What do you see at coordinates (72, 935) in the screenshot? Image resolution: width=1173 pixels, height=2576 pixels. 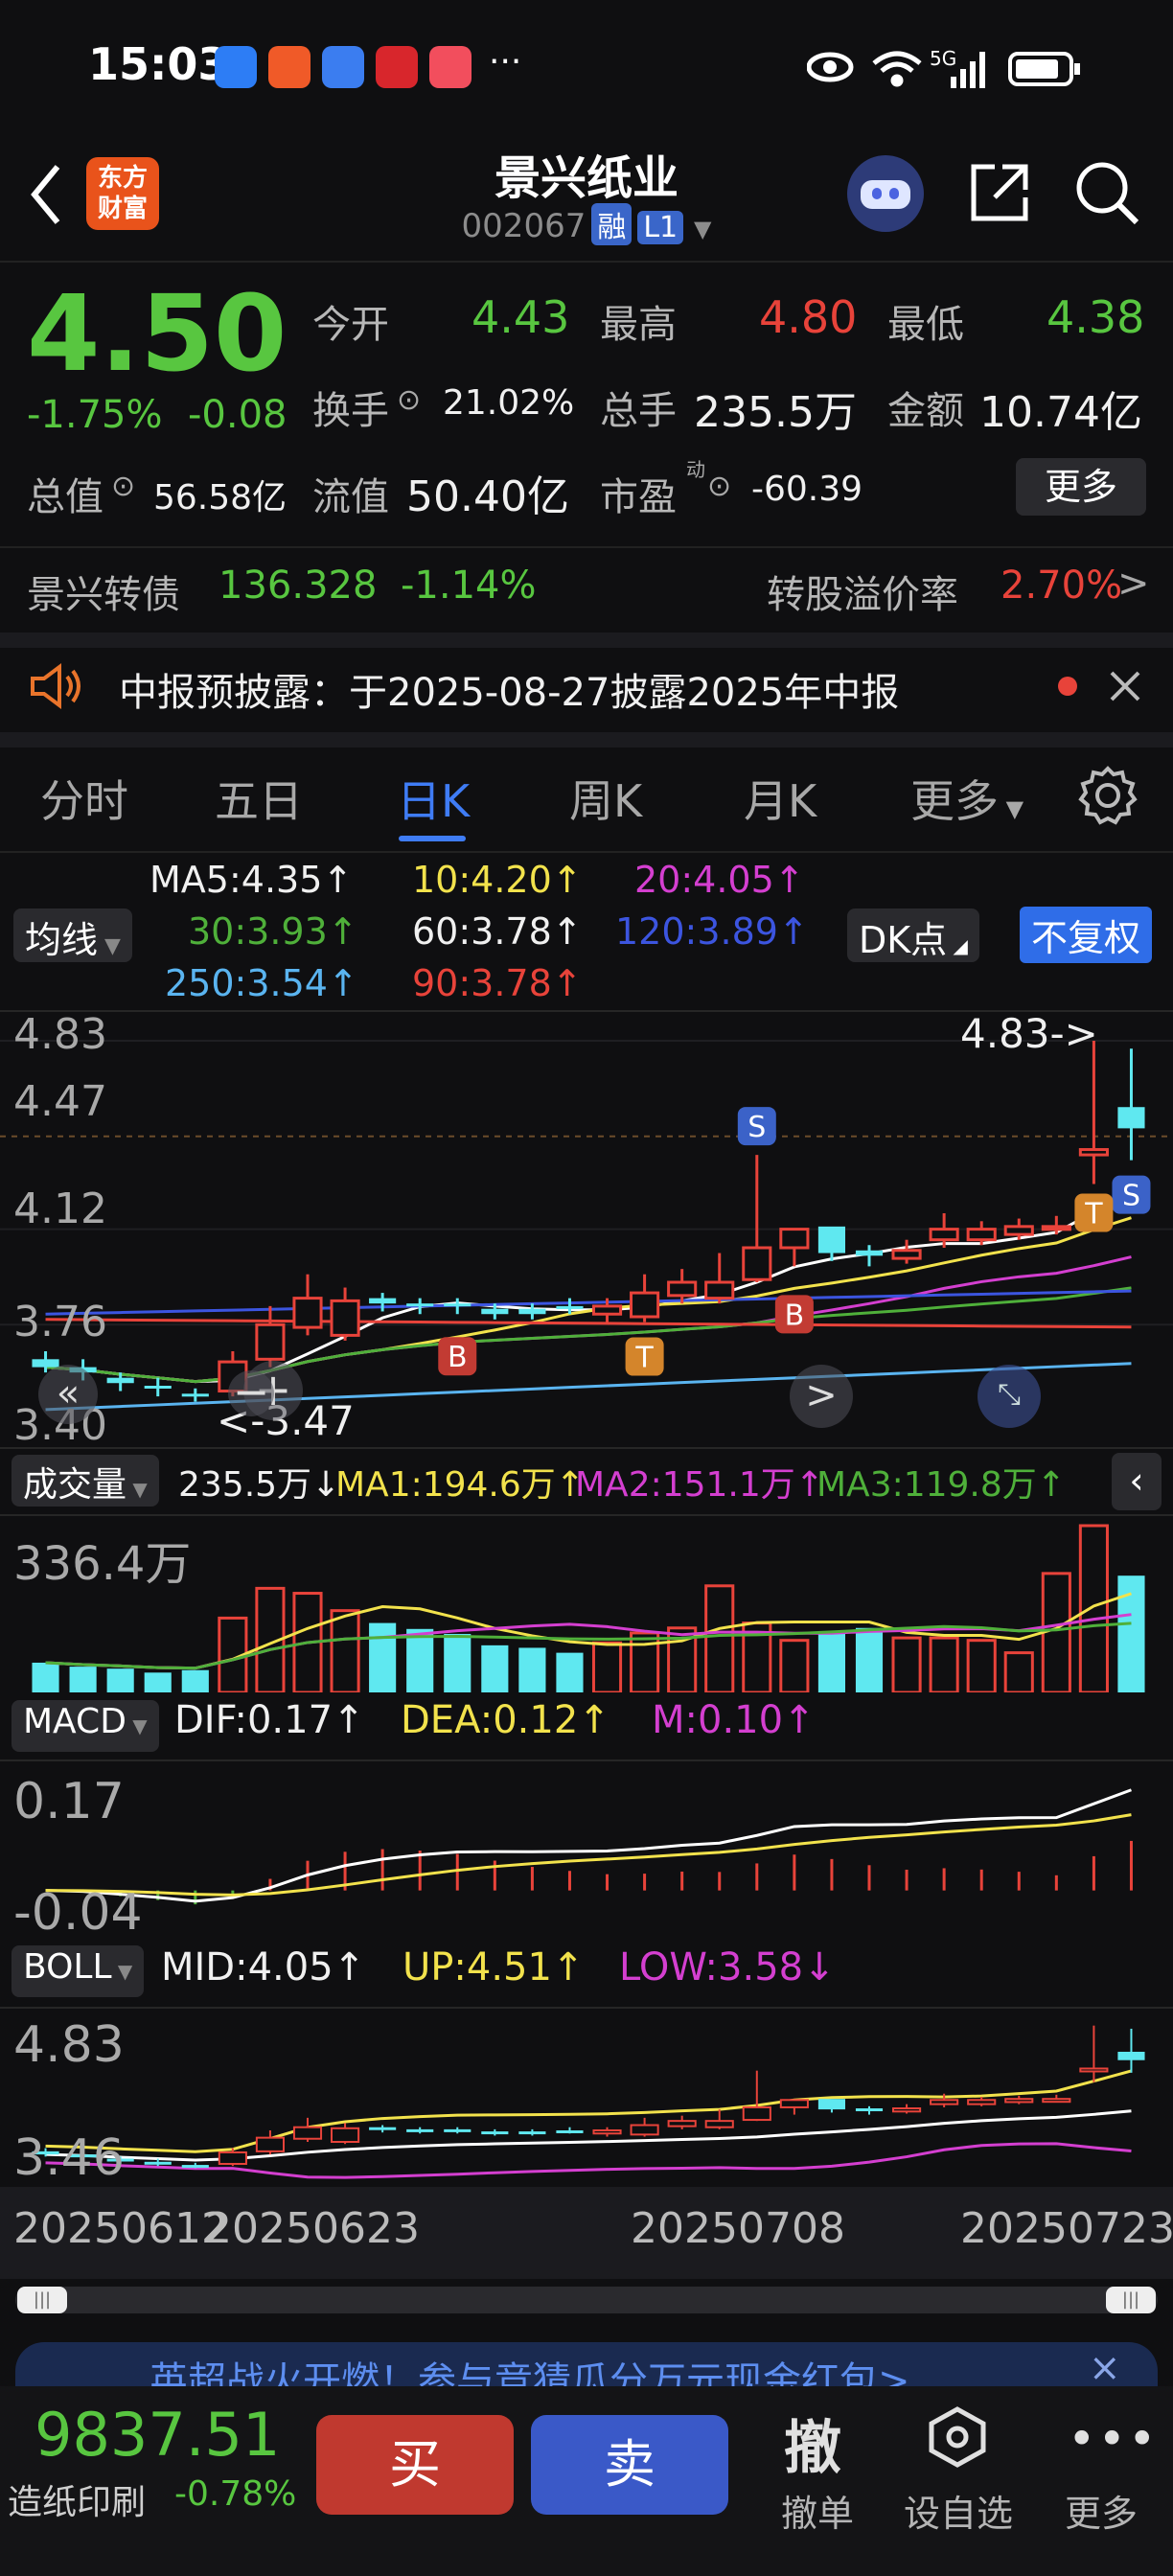 I see `ma-selector: 均线 ▼` at bounding box center [72, 935].